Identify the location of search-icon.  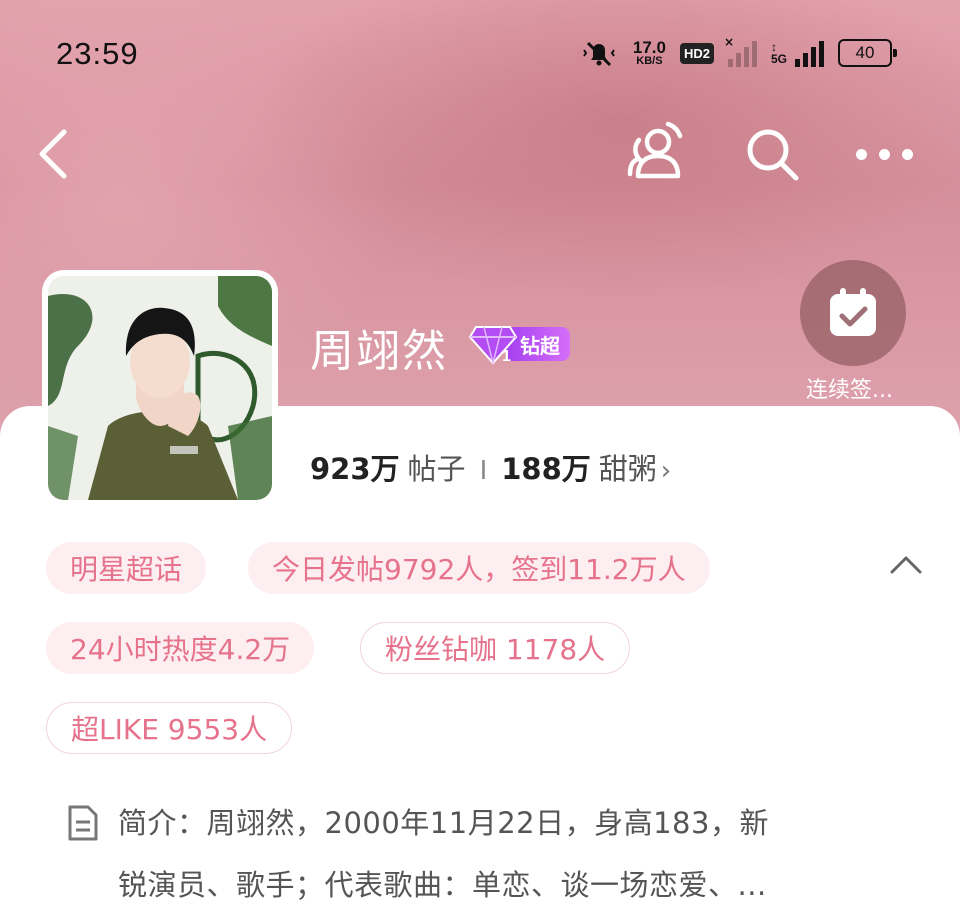
(773, 155).